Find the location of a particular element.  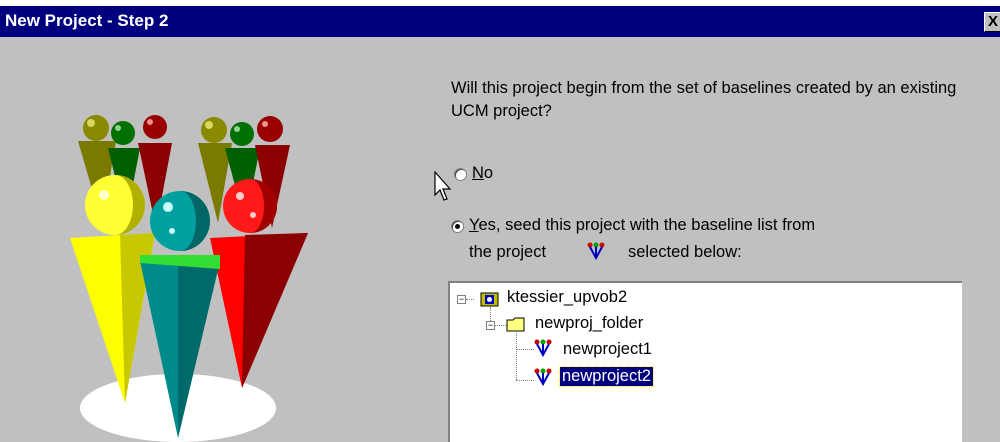

folder-icon is located at coordinates (515, 324).